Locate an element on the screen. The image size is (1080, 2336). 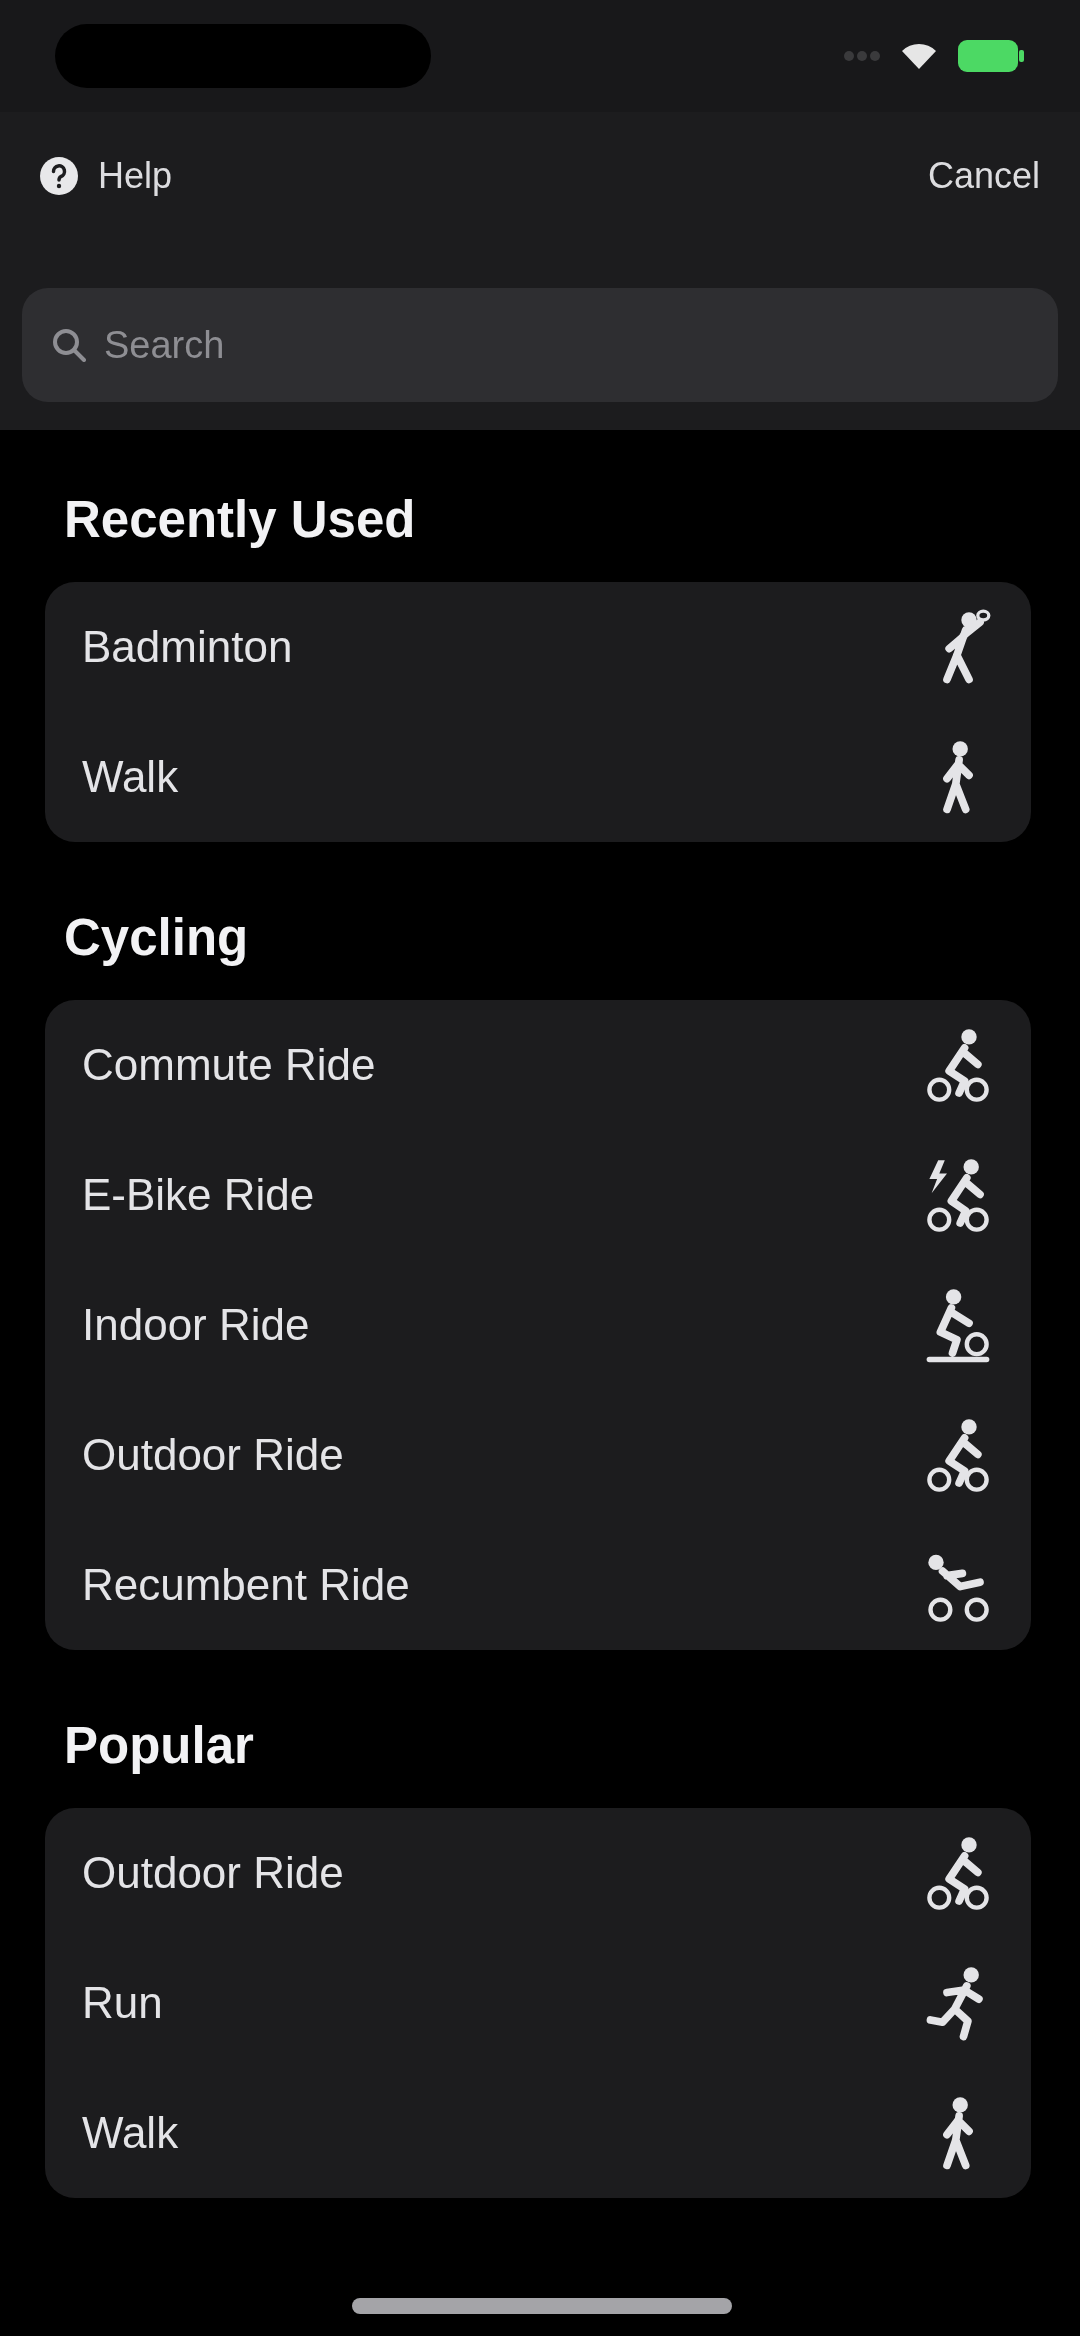
section-heading: Cycling is located at coordinates (156, 938).